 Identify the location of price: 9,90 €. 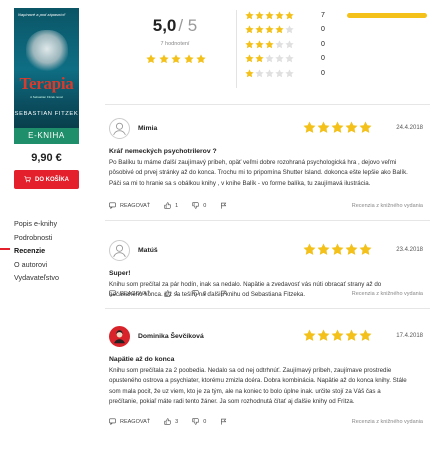
(46, 158).